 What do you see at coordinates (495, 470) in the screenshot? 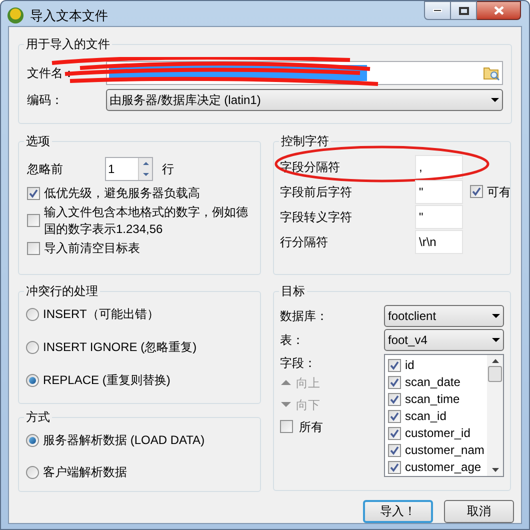
I see `scroll-down-icon` at bounding box center [495, 470].